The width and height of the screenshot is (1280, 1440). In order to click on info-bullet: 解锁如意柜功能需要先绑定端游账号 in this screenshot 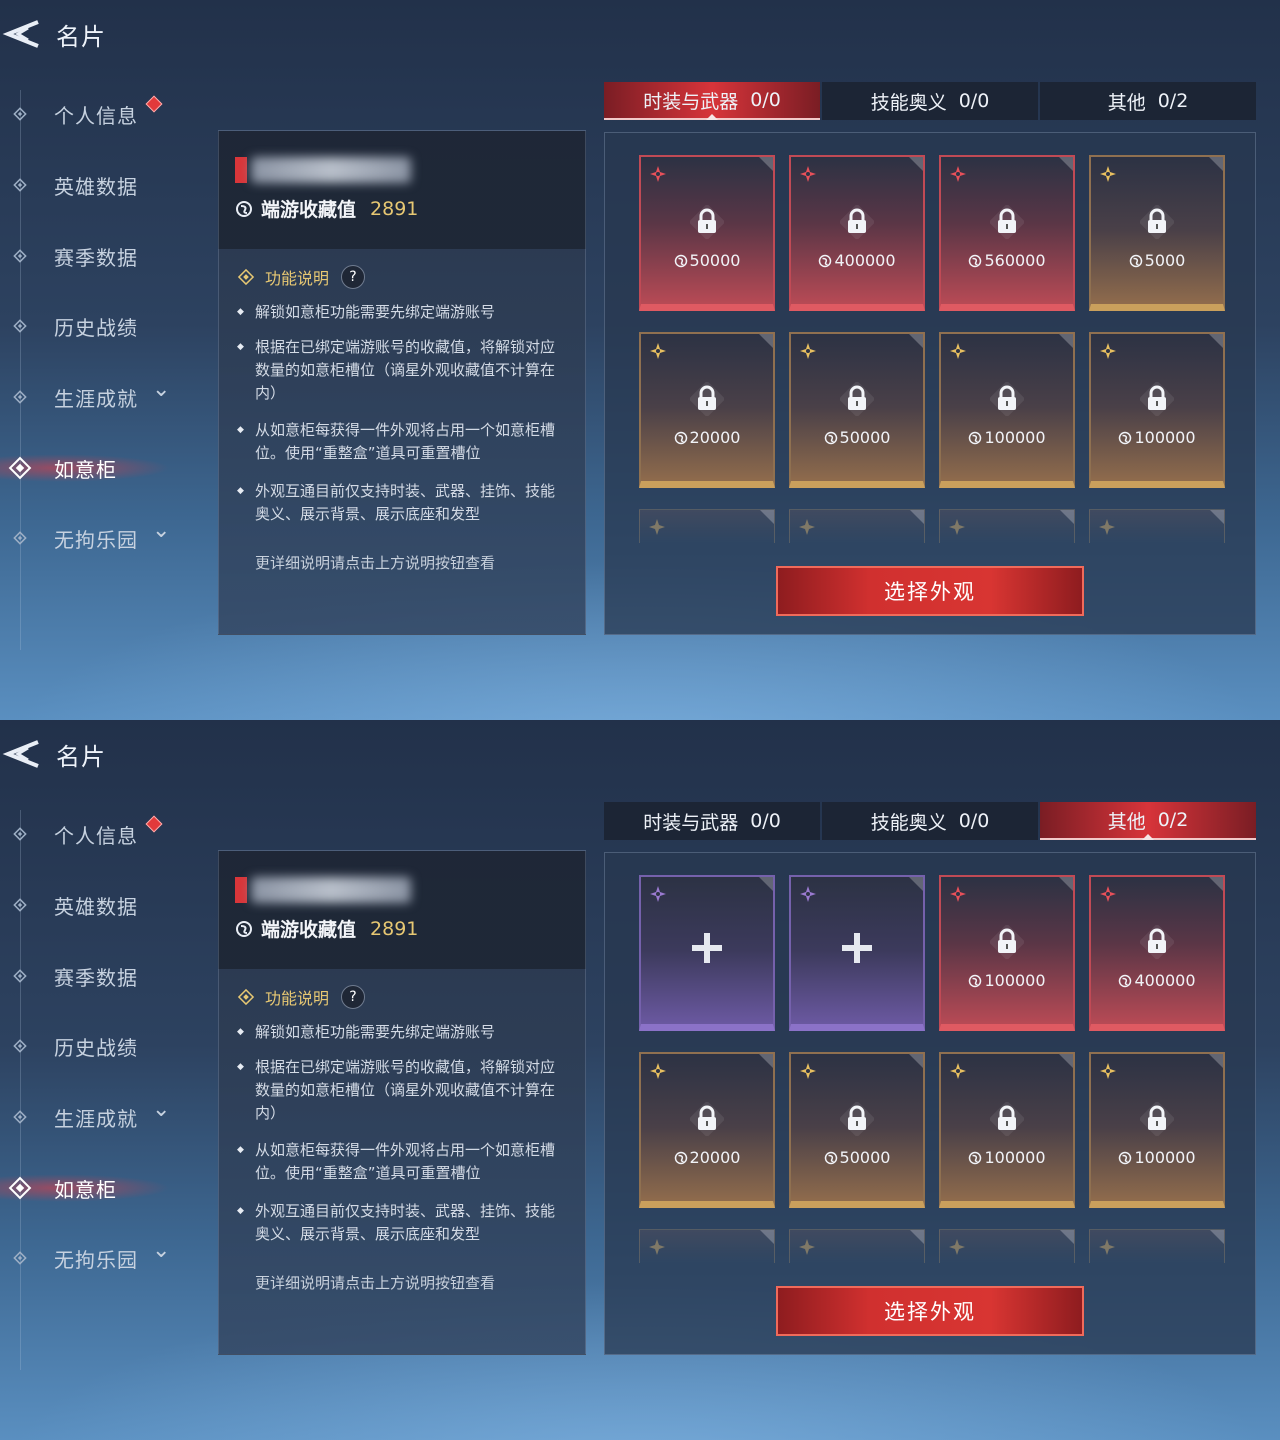, I will do `click(402, 312)`.